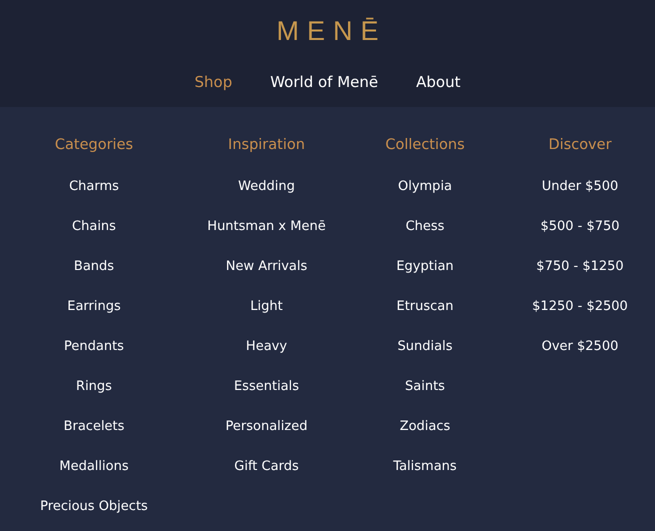 Image resolution: width=655 pixels, height=531 pixels. What do you see at coordinates (94, 479) in the screenshot?
I see `menu-link: Medallions` at bounding box center [94, 479].